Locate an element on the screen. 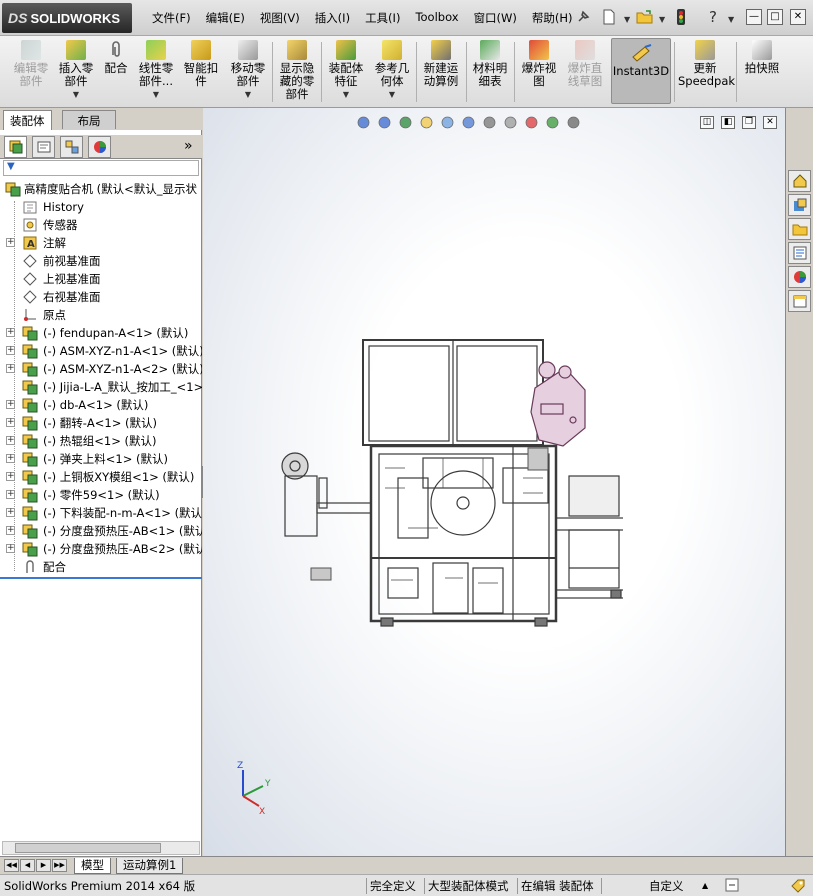  tab-motion-study-1: 运动算例1 is located at coordinates (150, 866).